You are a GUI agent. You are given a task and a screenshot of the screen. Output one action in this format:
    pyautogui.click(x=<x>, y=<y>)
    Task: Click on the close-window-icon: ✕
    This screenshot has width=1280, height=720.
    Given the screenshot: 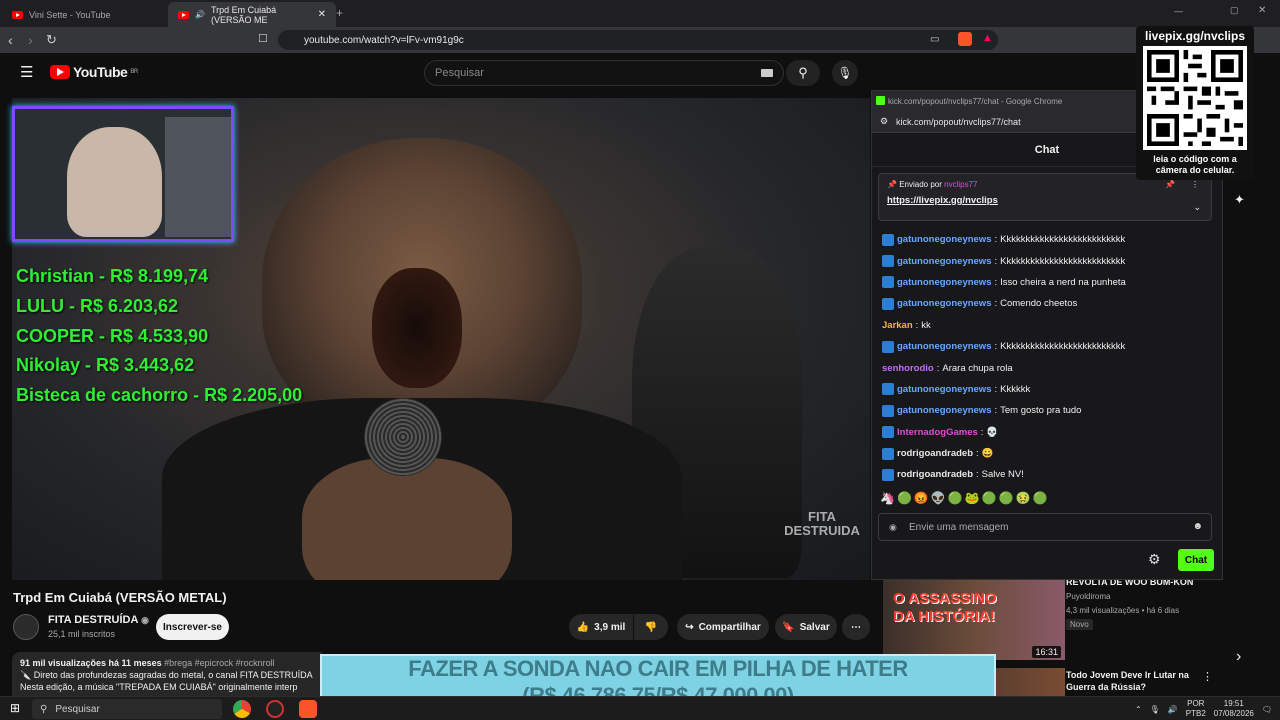 What is the action you would take?
    pyautogui.click(x=1262, y=10)
    